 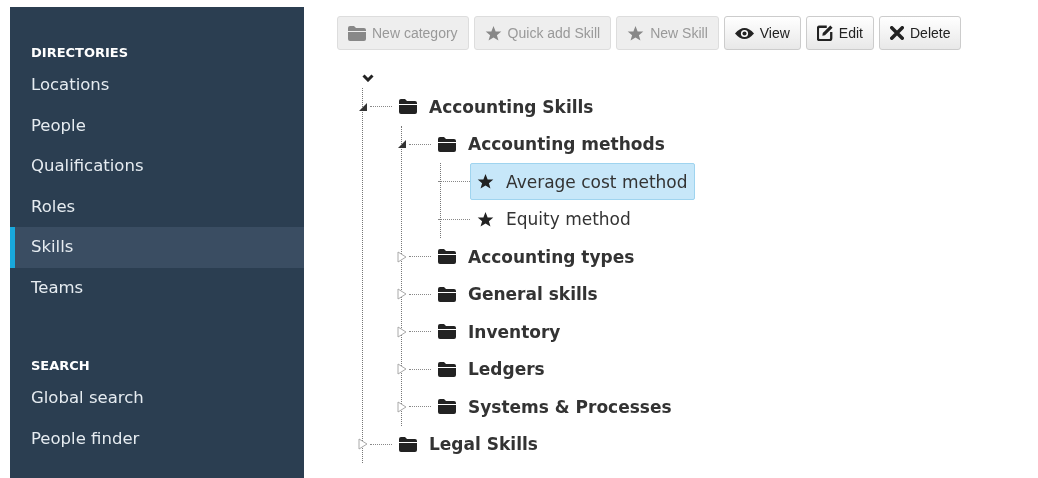 What do you see at coordinates (157, 206) in the screenshot?
I see `sidebar-item: Roles` at bounding box center [157, 206].